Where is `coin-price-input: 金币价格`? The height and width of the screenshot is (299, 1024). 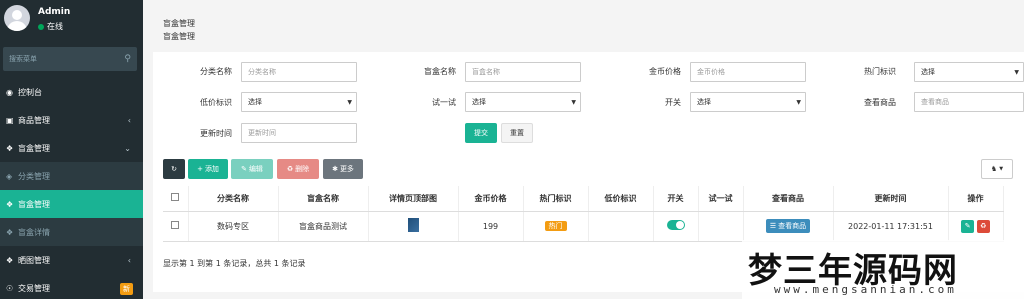 coin-price-input: 金币价格 is located at coordinates (748, 72).